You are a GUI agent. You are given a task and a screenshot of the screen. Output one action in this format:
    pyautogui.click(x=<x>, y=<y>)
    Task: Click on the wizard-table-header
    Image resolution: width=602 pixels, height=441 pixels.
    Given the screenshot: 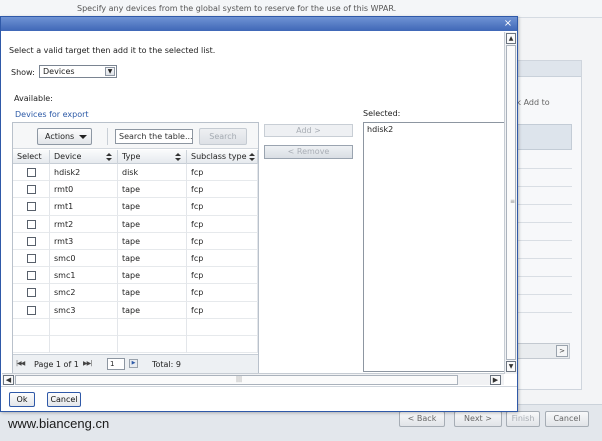 What is the action you would take?
    pyautogui.click(x=544, y=137)
    